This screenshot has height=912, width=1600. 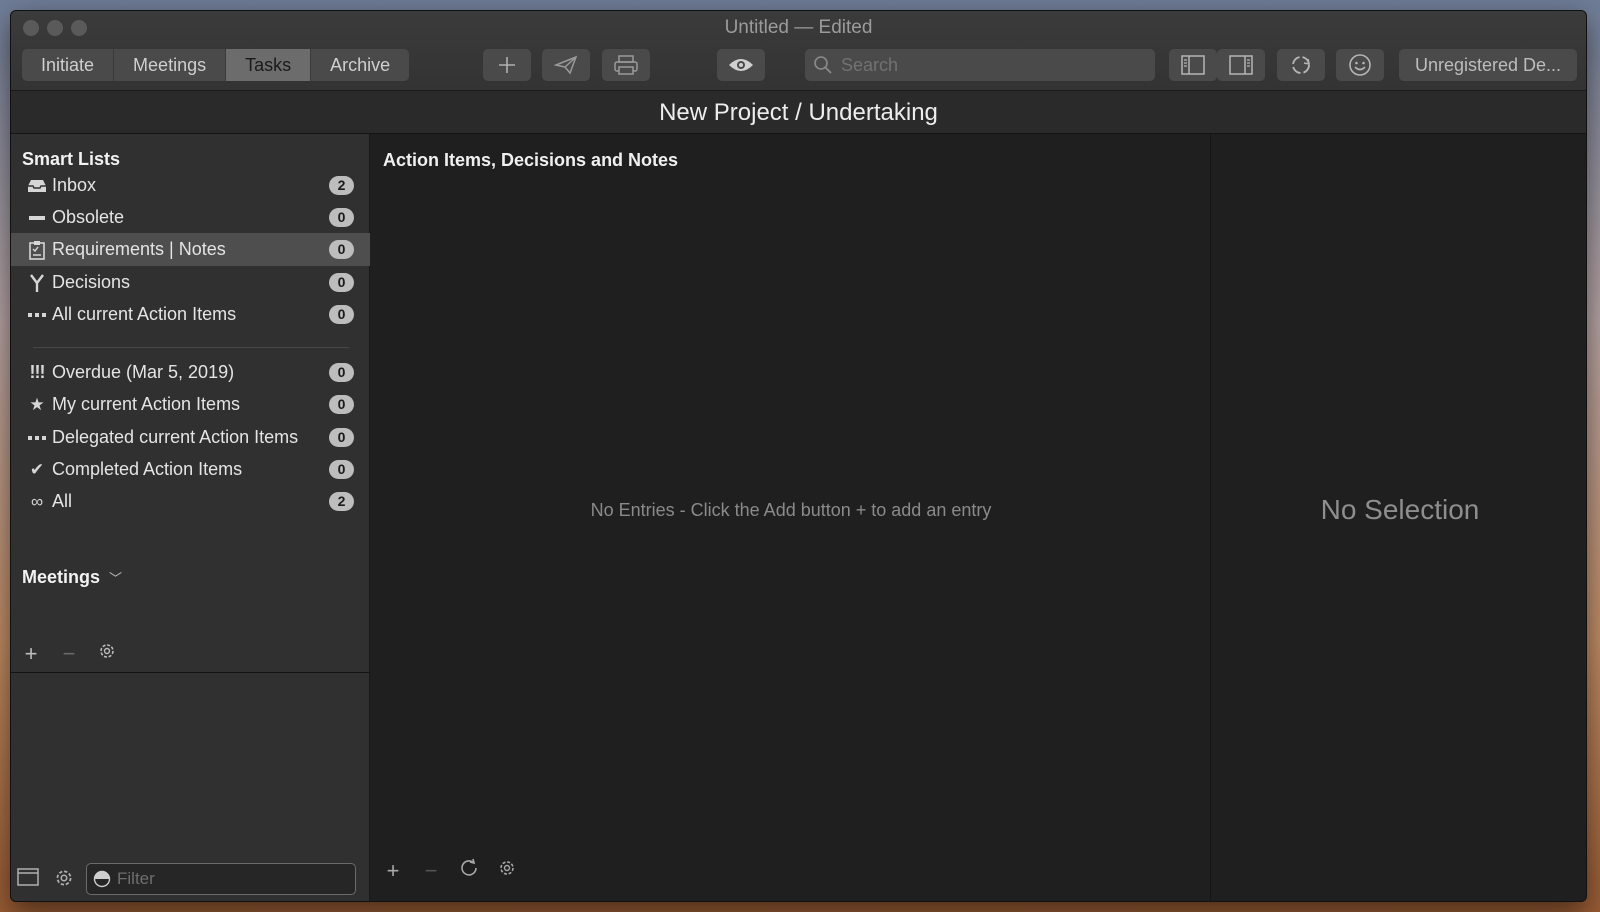 I want to click on sync-button, so click(x=1301, y=65).